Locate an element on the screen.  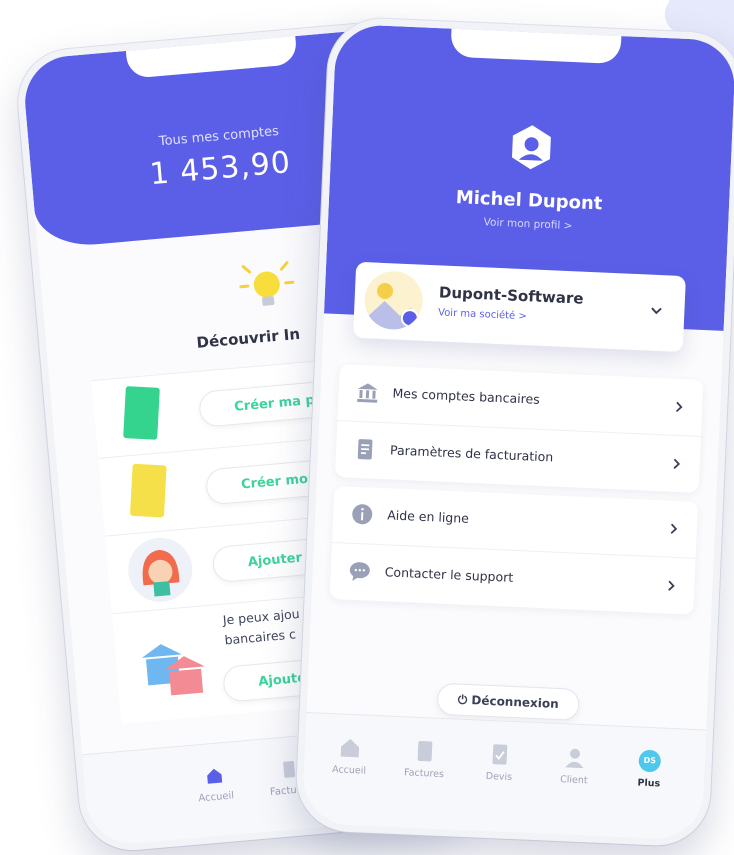
bottom-tab-bar: Accueil Factures Devis Client DS Plus is located at coordinates (504, 776).